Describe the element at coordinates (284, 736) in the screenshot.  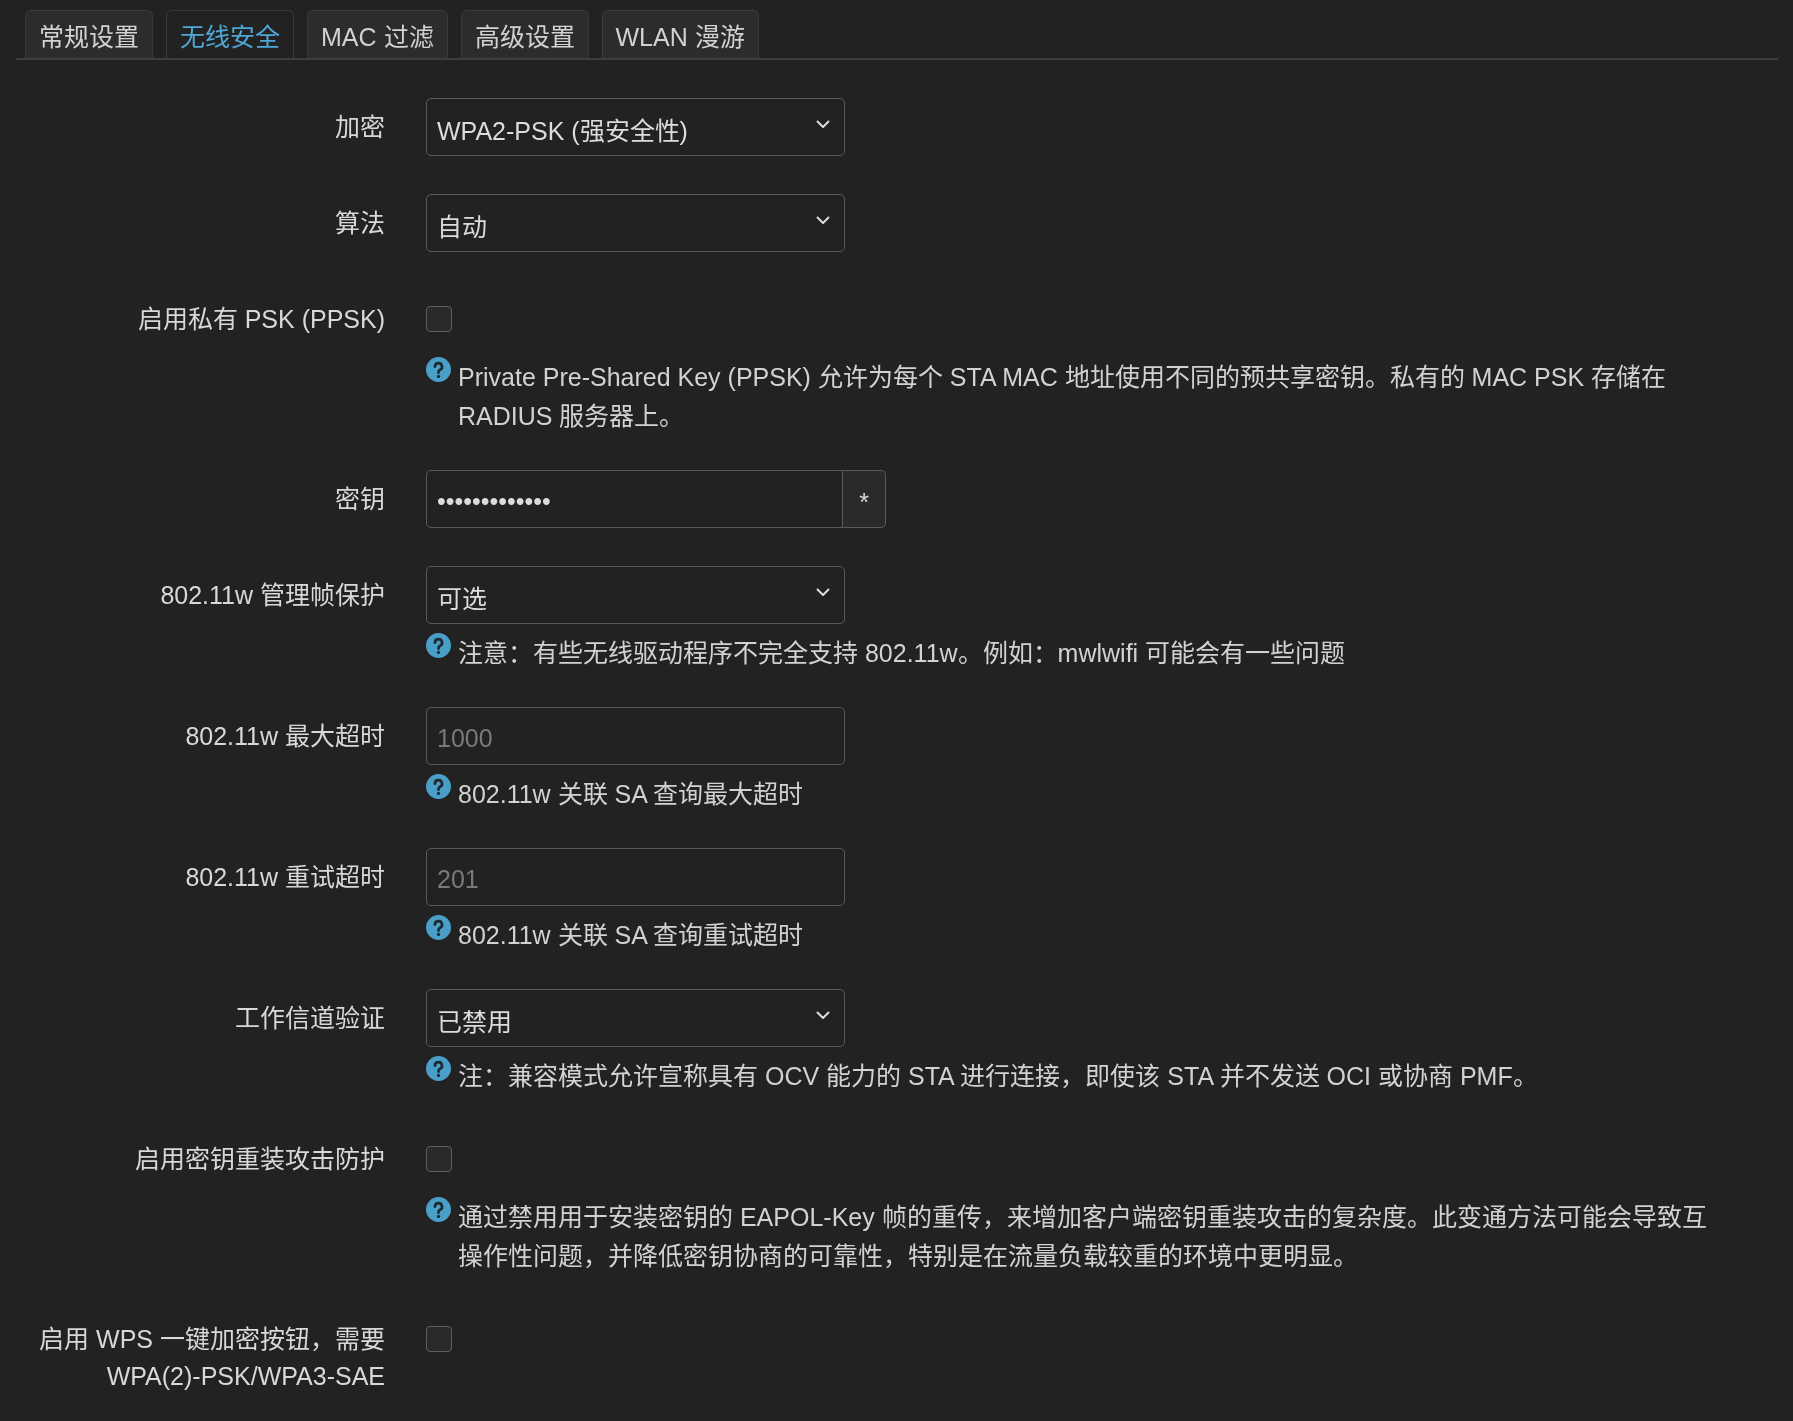
I see `field-label: 802.11w 最大超时` at that location.